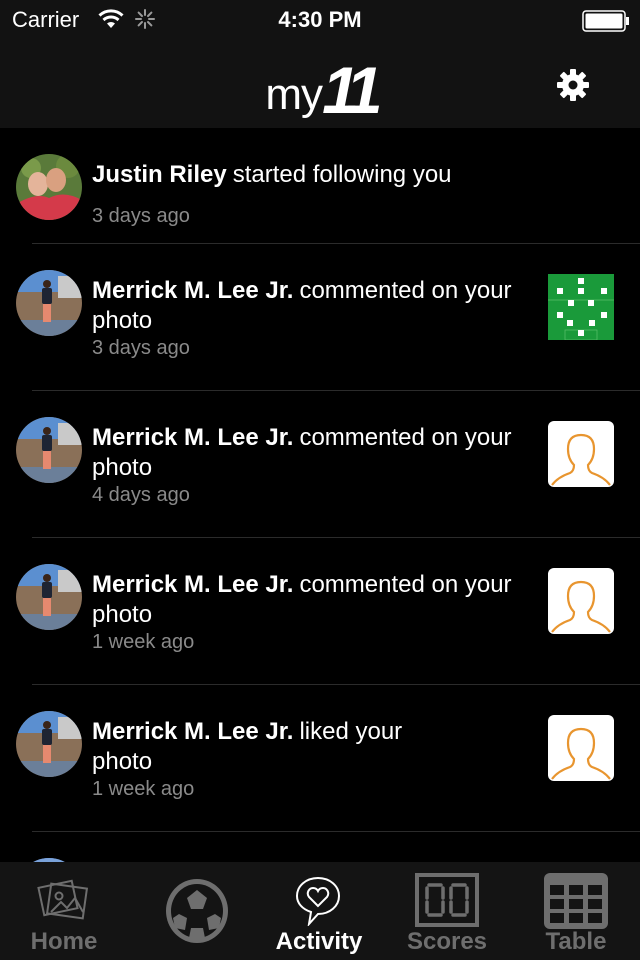  What do you see at coordinates (294, 94) in the screenshot?
I see `logo-my-text: my` at bounding box center [294, 94].